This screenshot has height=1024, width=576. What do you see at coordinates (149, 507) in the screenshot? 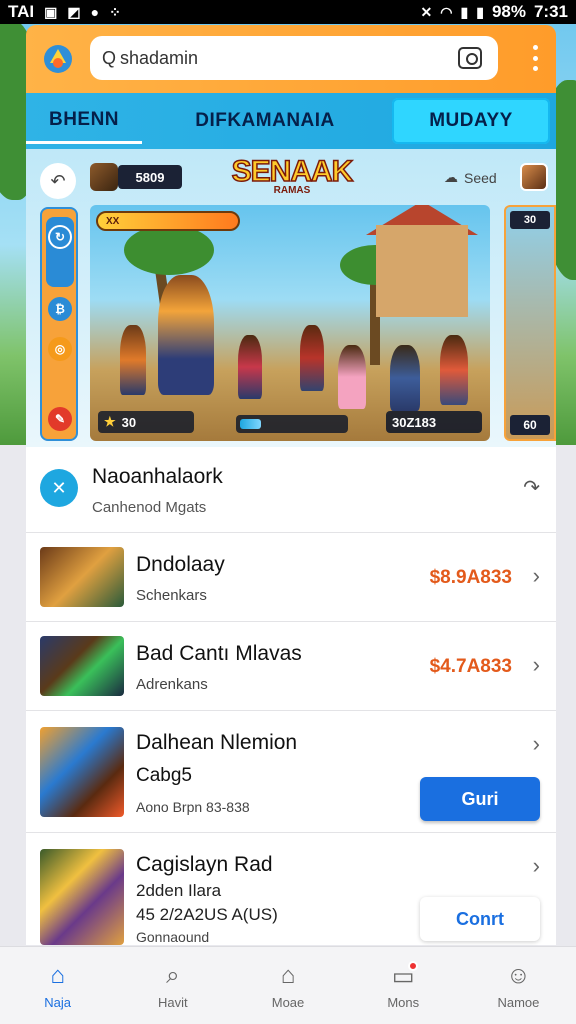
I see `section-subtitle: Canhenod Mgats` at bounding box center [149, 507].